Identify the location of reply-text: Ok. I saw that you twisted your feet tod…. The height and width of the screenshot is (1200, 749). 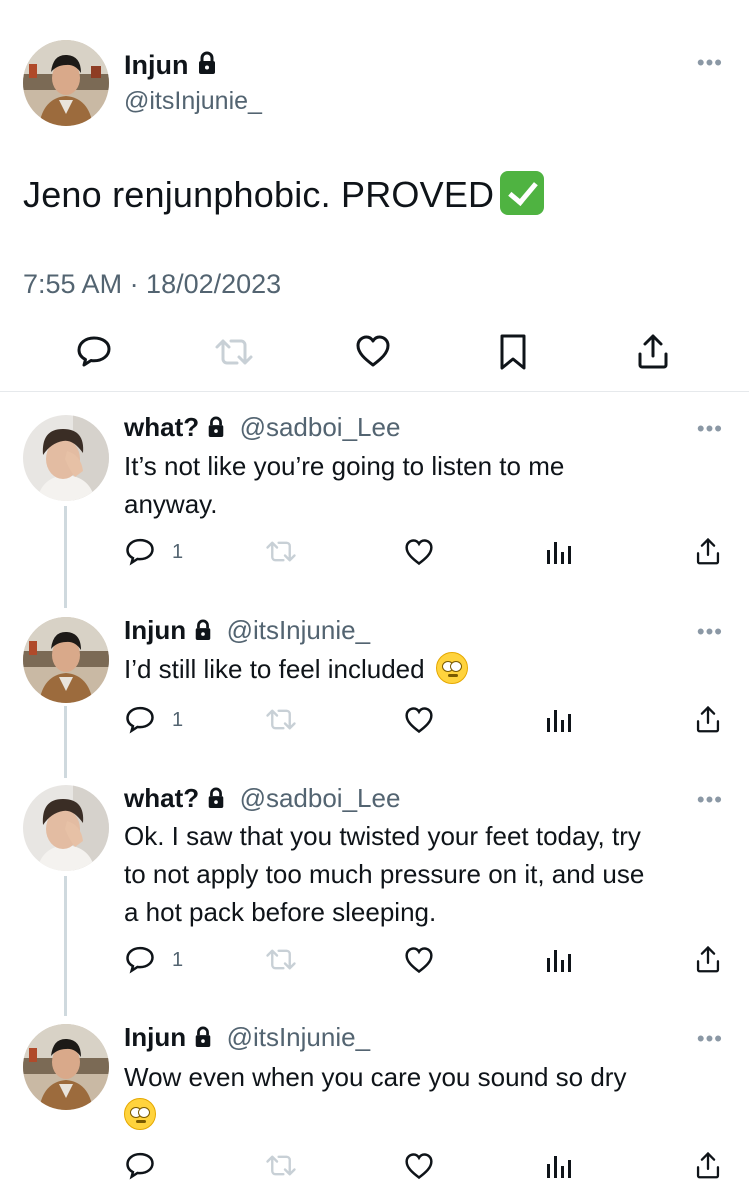
(424, 874).